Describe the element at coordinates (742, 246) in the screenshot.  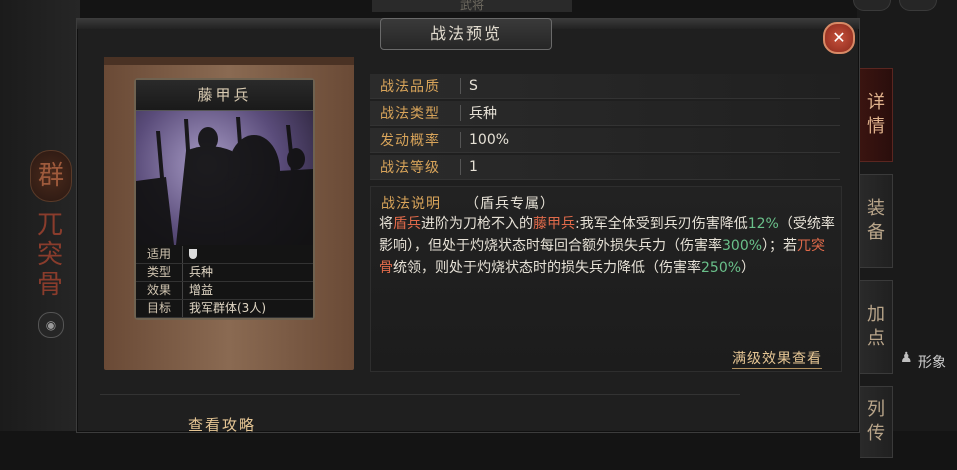
I see `desc-number: 300%` at that location.